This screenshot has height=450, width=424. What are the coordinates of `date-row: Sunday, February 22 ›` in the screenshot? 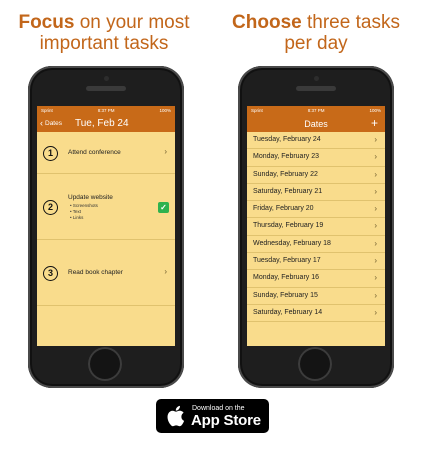 It's located at (316, 175).